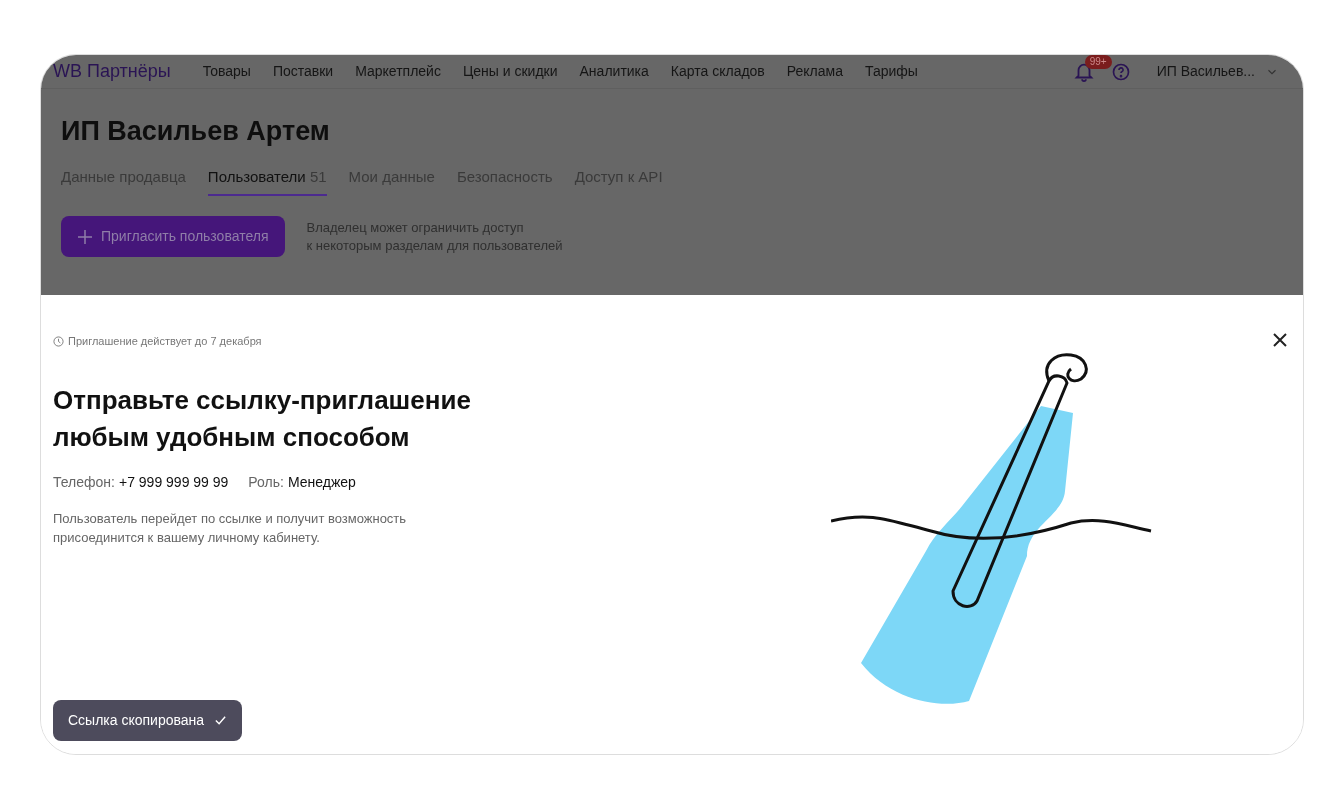 This screenshot has height=810, width=1344. I want to click on invite-user-button: Пригласить пользователя, so click(173, 236).